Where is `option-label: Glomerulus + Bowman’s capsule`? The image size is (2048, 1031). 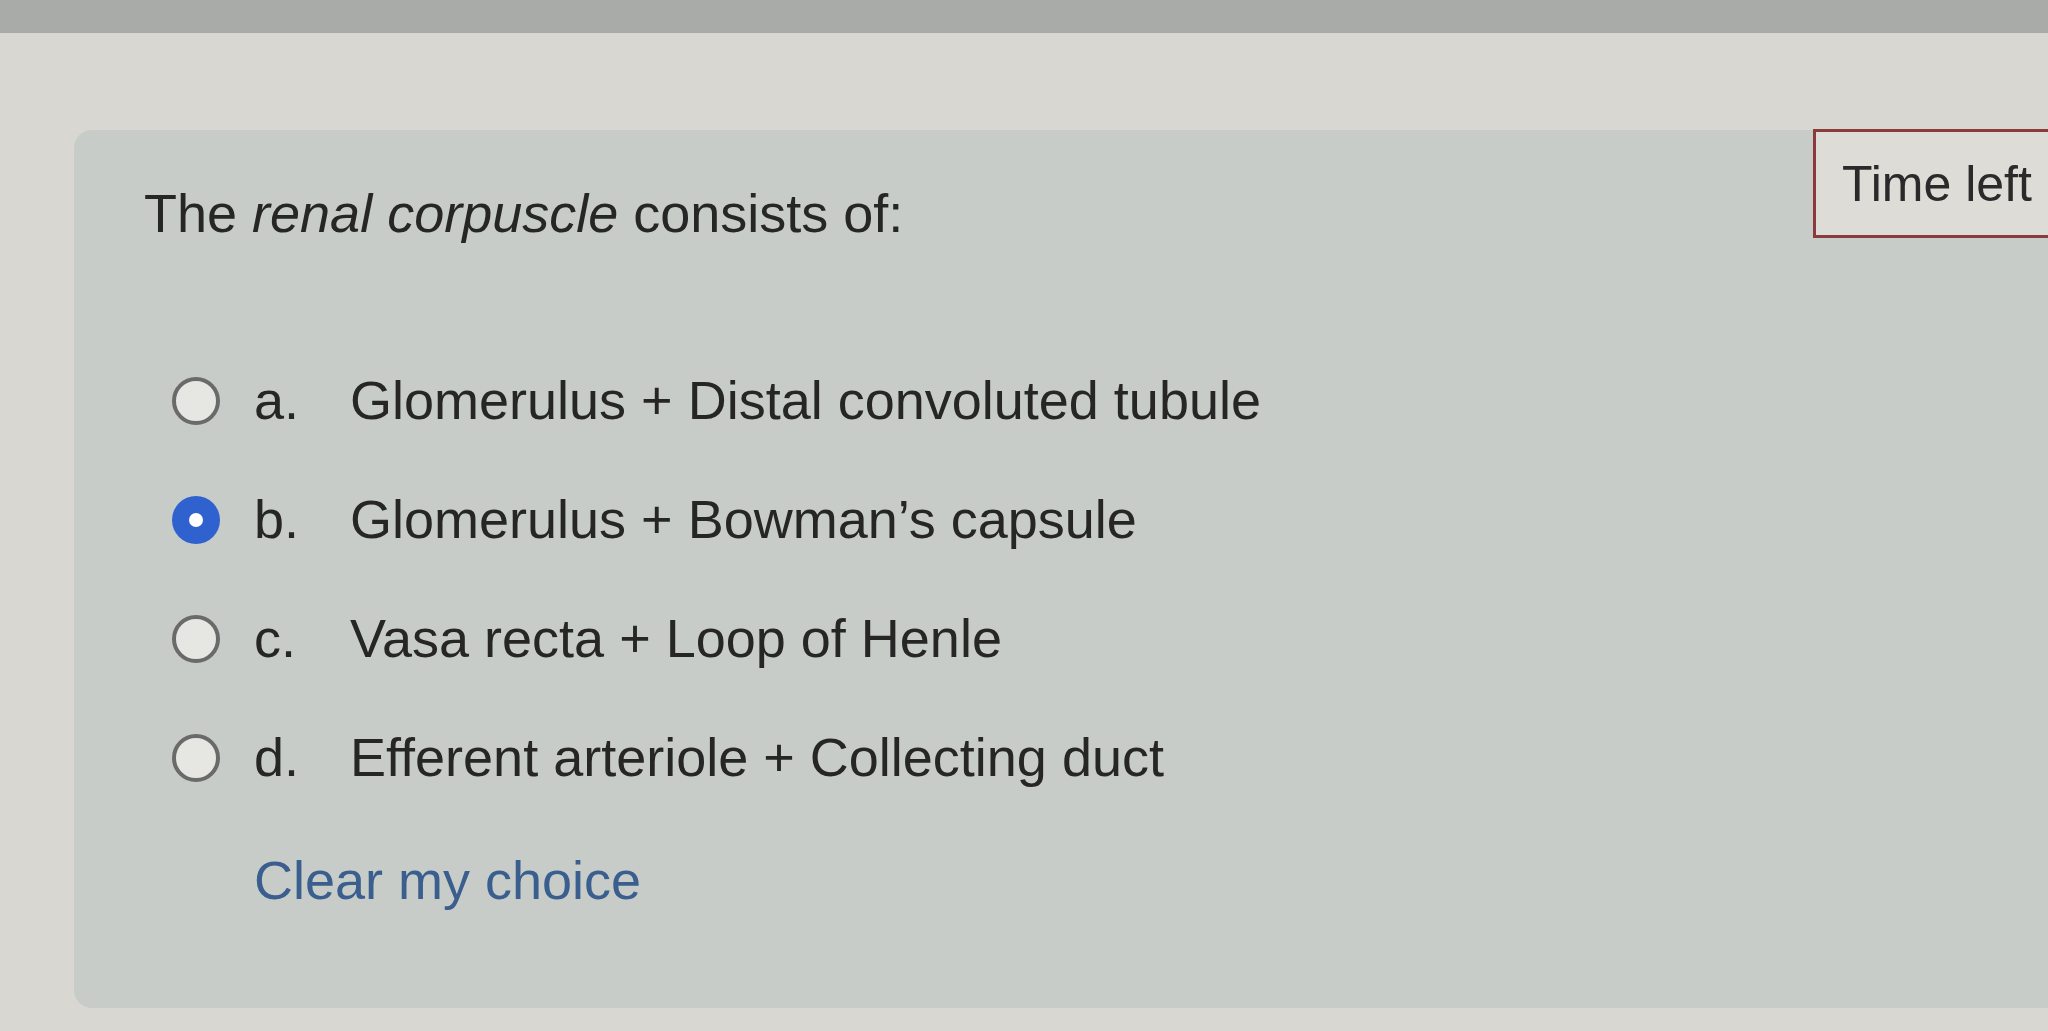 option-label: Glomerulus + Bowman’s capsule is located at coordinates (743, 519).